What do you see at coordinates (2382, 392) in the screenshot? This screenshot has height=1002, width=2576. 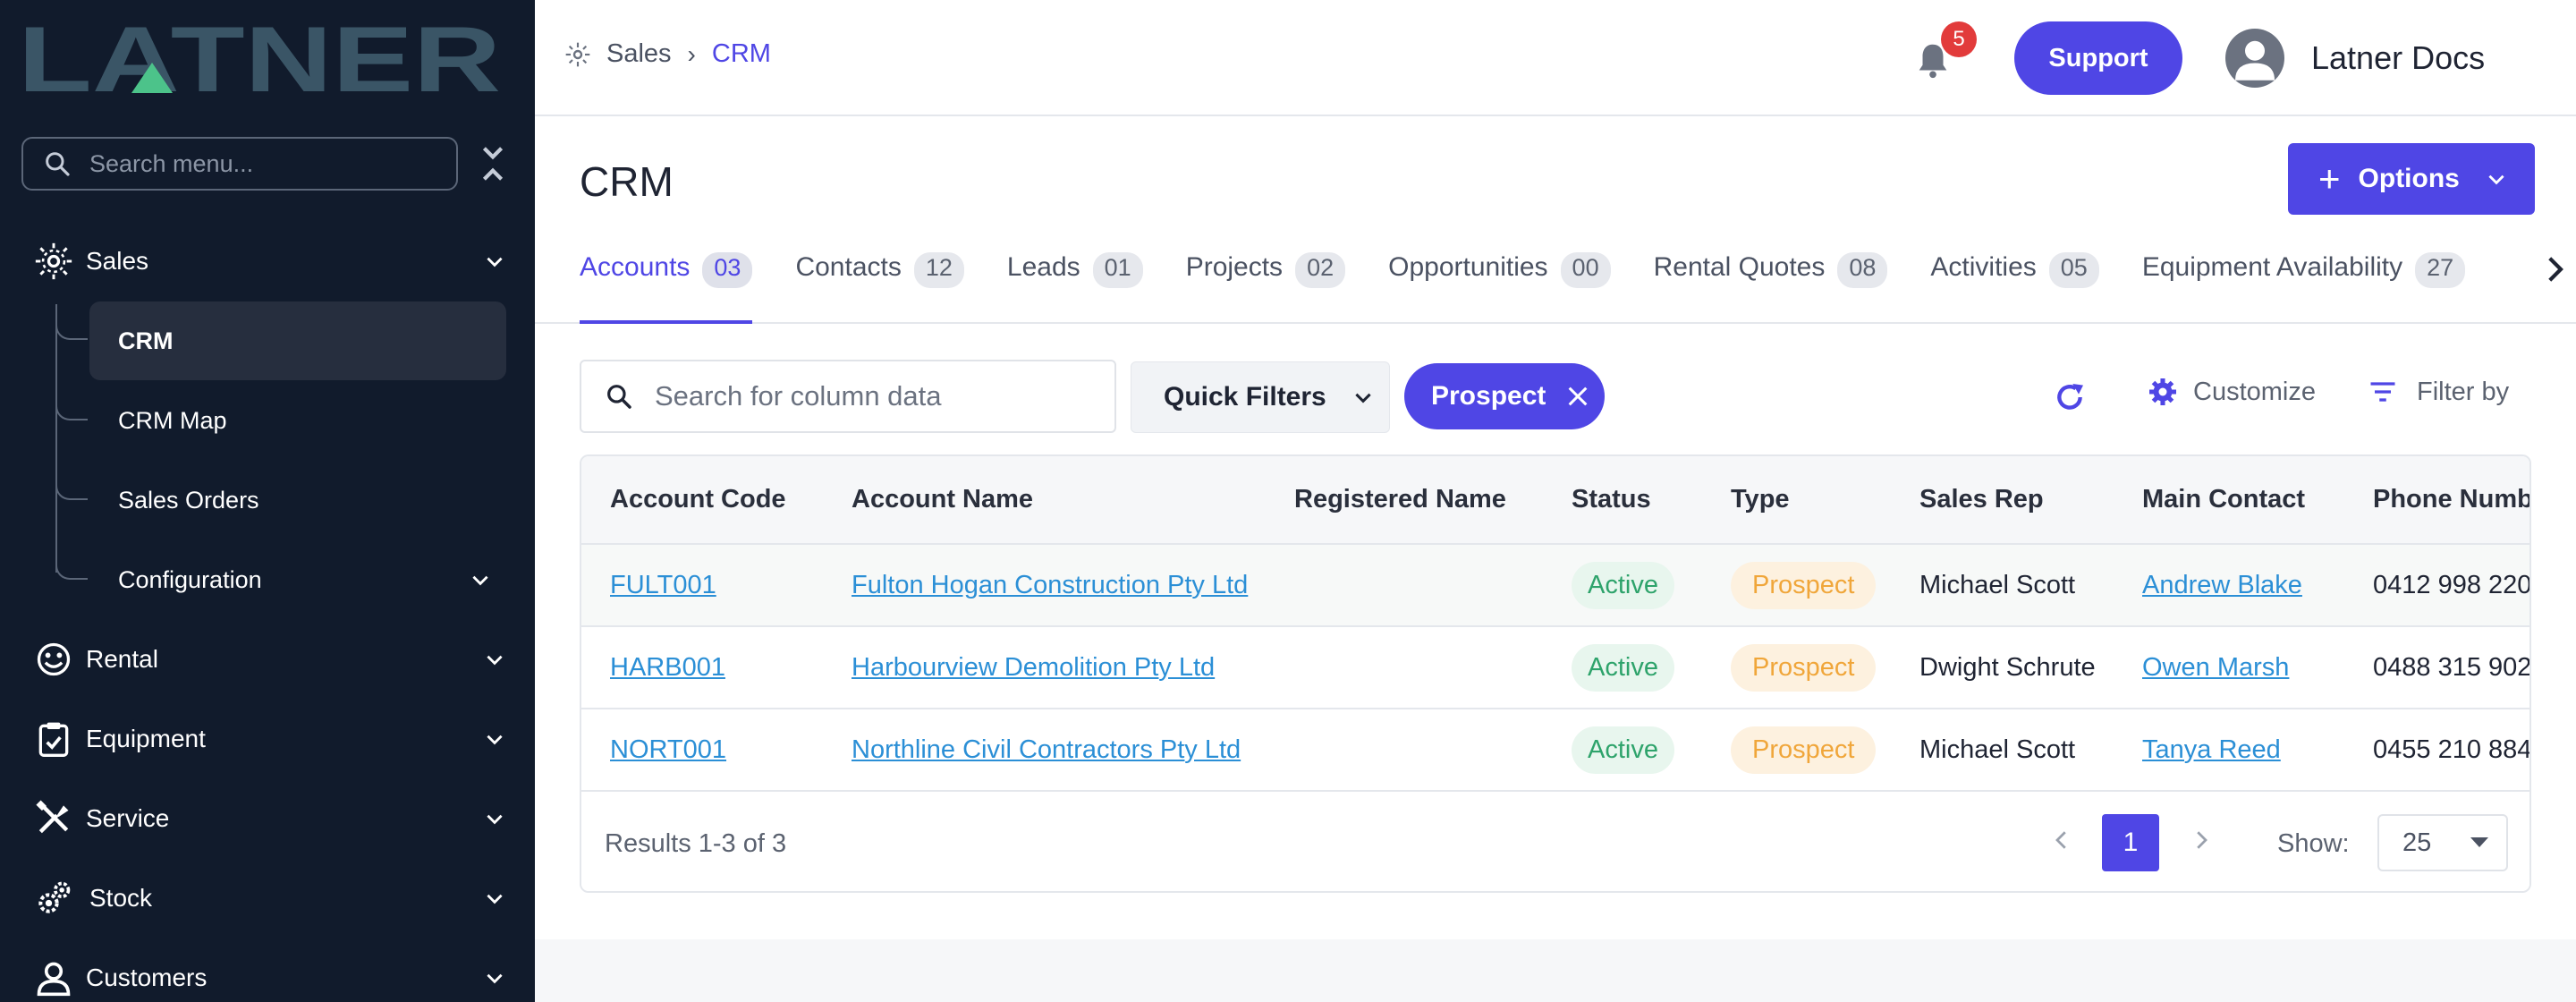 I see `filter-icon` at bounding box center [2382, 392].